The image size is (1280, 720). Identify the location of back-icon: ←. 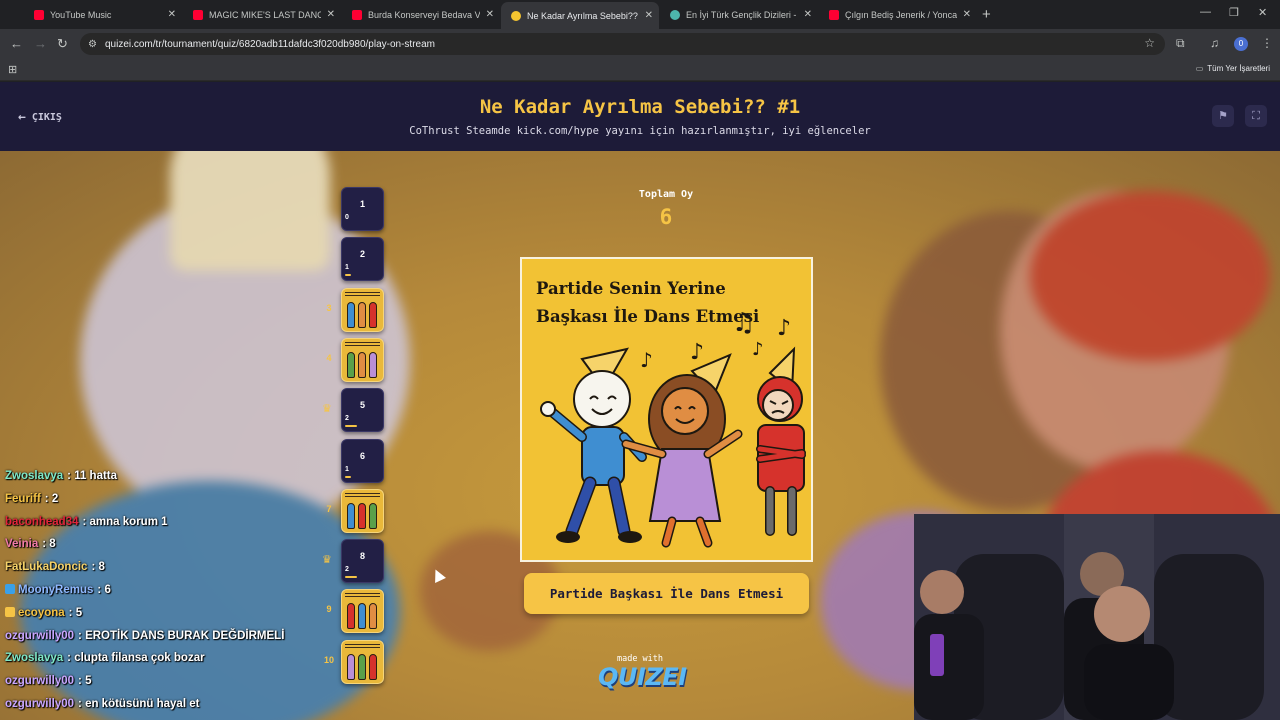
(16, 43).